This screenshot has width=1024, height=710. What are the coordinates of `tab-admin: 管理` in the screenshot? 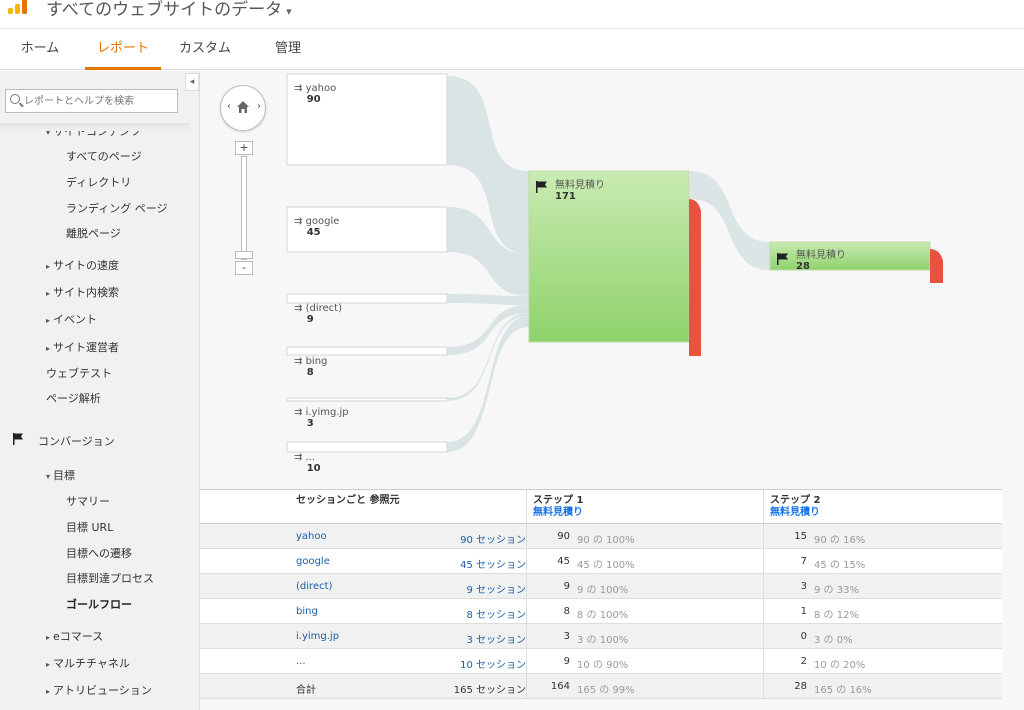 It's located at (288, 49).